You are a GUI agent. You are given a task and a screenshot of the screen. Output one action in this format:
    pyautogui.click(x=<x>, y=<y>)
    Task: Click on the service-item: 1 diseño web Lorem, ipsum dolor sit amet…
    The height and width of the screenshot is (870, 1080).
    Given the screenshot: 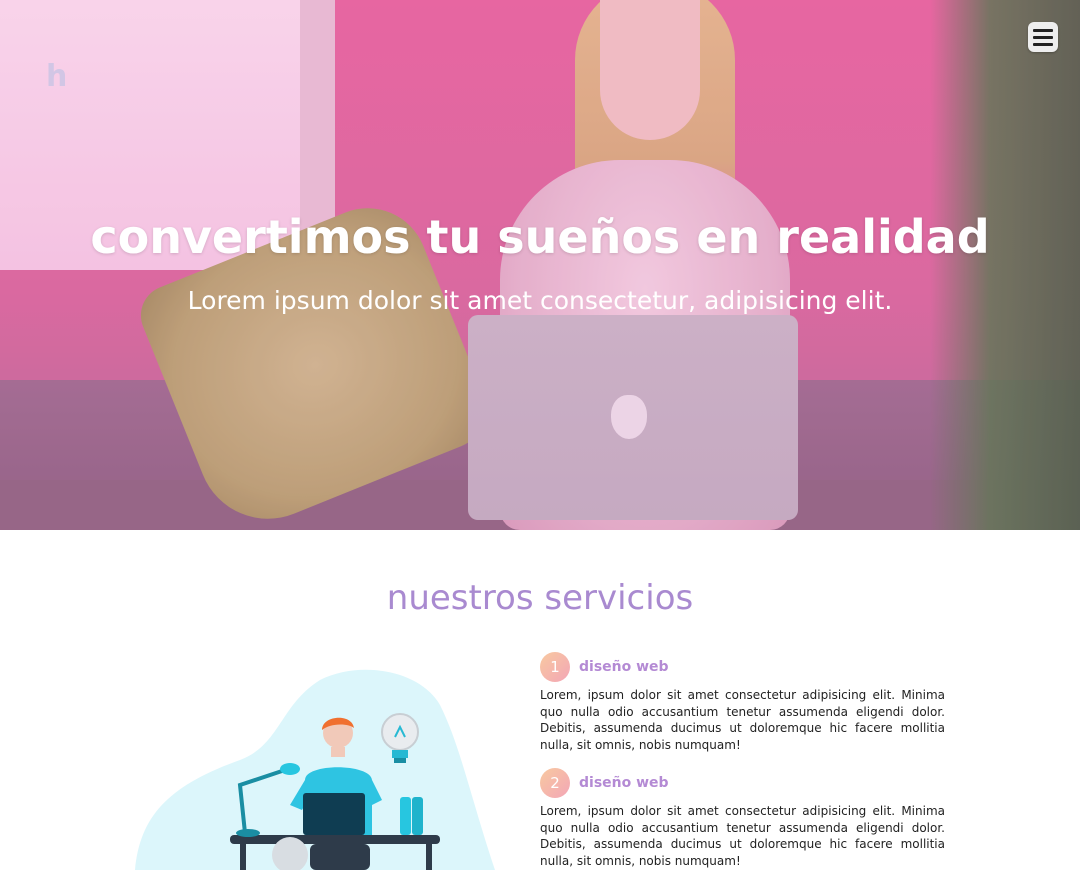 What is the action you would take?
    pyautogui.click(x=742, y=702)
    